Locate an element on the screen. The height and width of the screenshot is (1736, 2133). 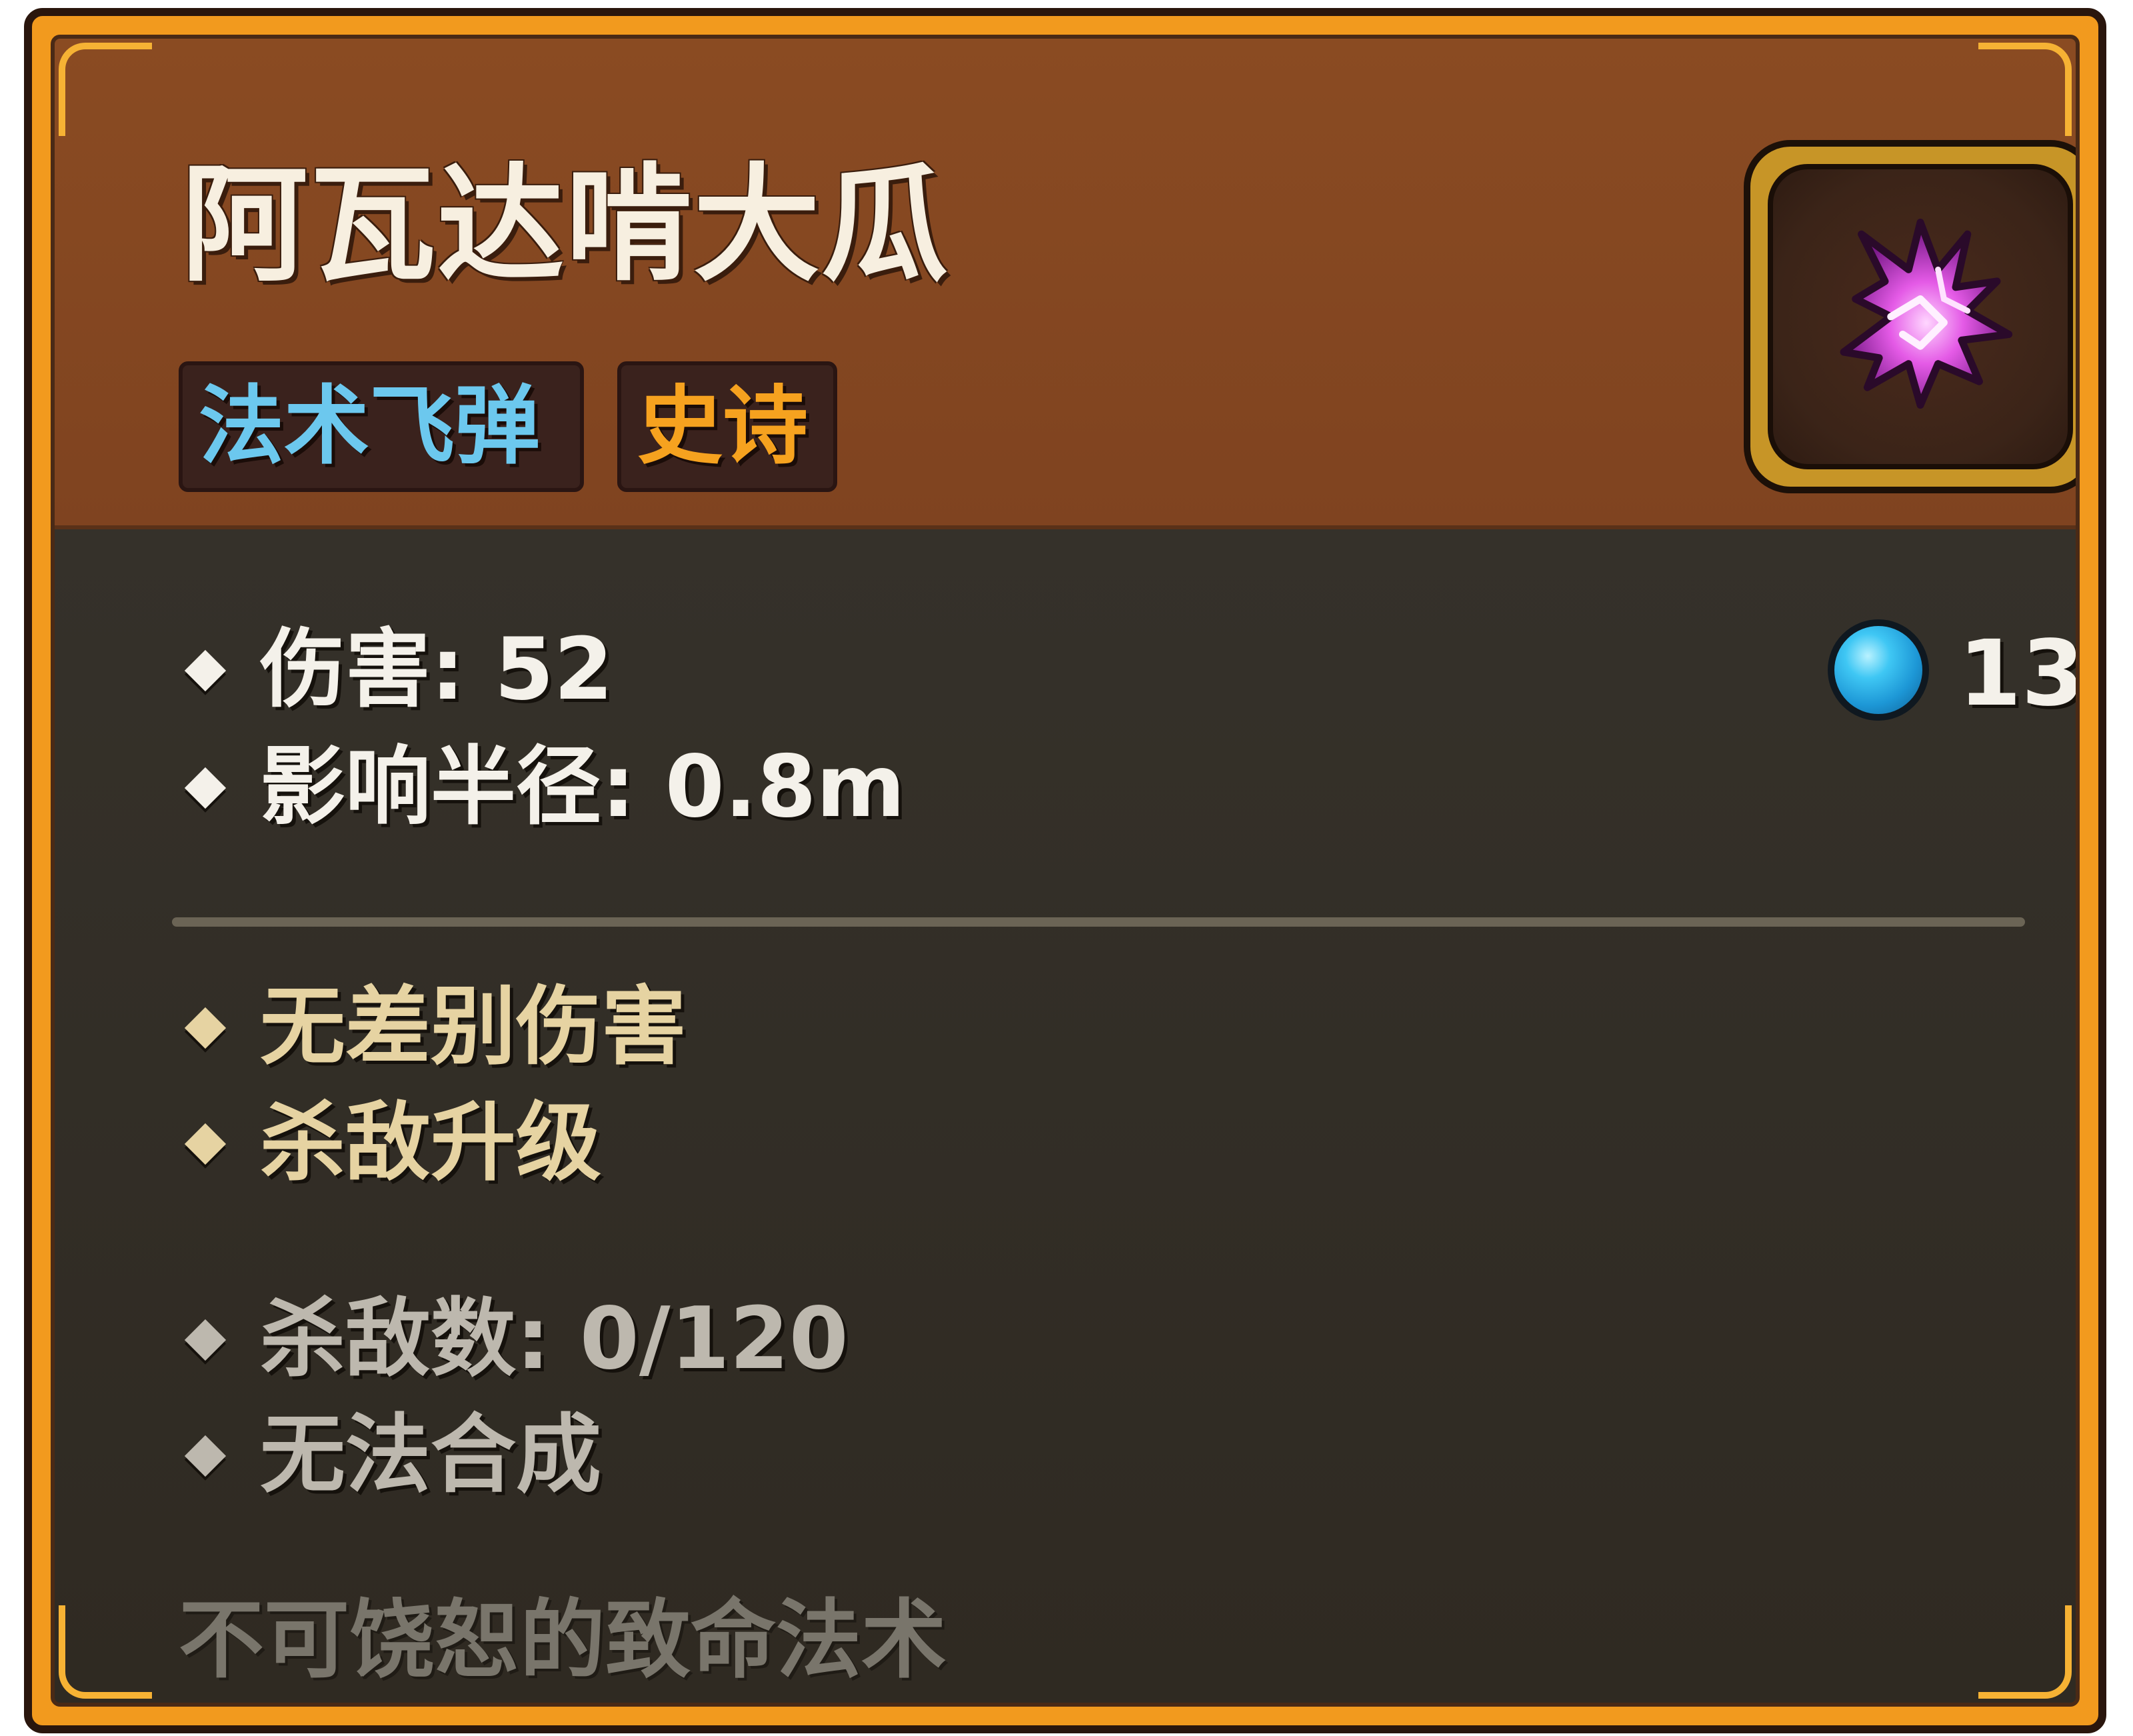
radius-stat-label: 影响半径: 0.8m is located at coordinates (582, 787).